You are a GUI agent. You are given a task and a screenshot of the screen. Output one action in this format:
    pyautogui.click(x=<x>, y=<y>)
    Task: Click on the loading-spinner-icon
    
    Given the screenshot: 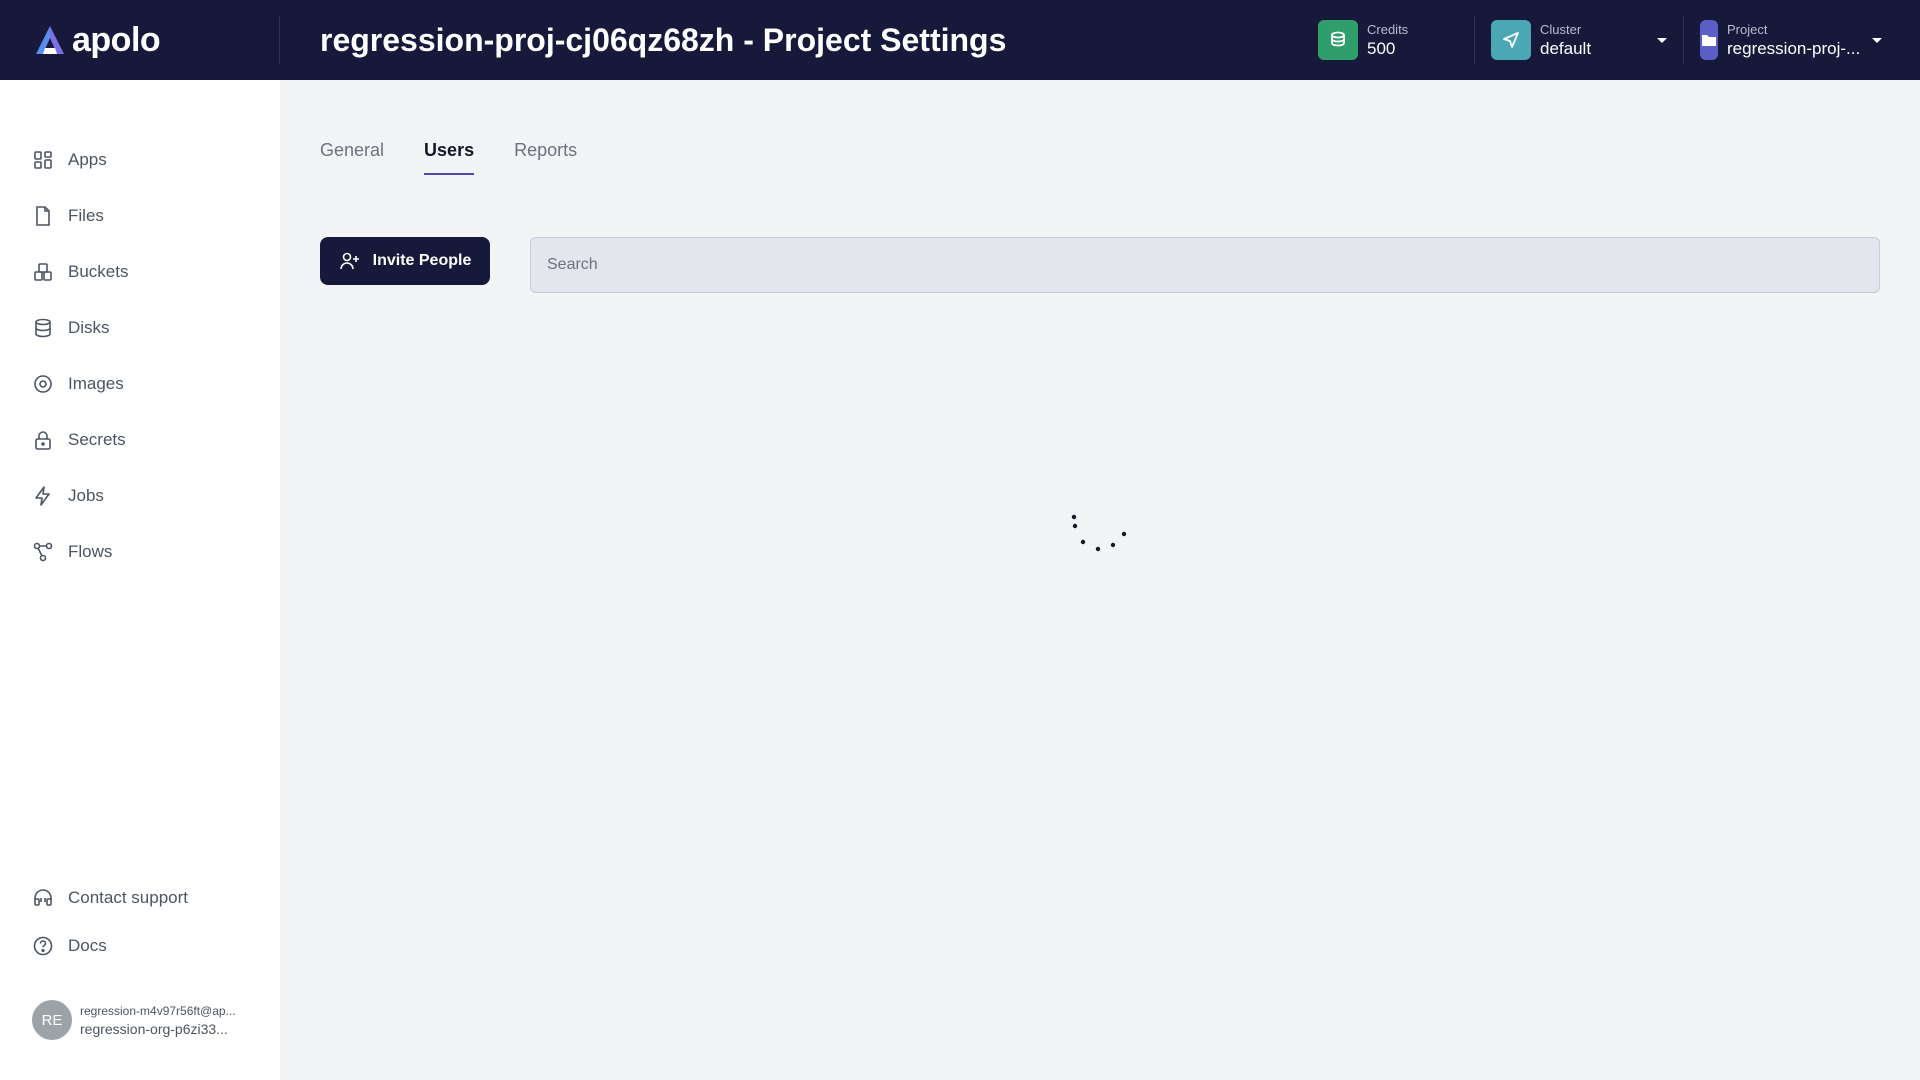 What is the action you would take?
    pyautogui.click(x=1099, y=533)
    